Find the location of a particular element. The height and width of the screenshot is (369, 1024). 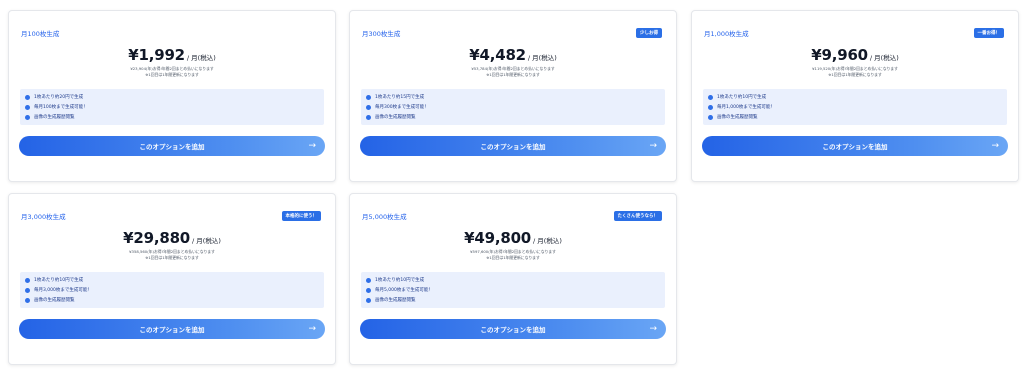

plan-name: 月5,000枚生成 is located at coordinates (384, 217).